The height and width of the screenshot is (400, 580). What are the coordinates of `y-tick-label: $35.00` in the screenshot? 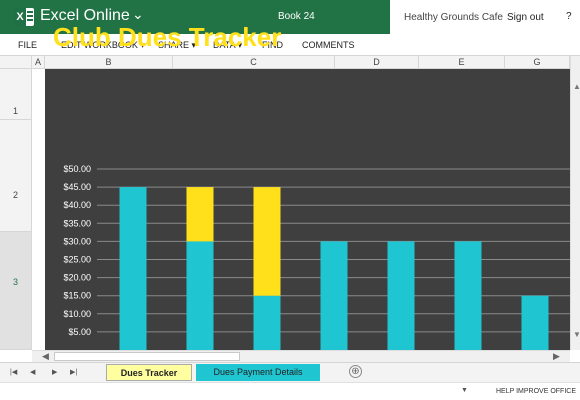 It's located at (77, 223).